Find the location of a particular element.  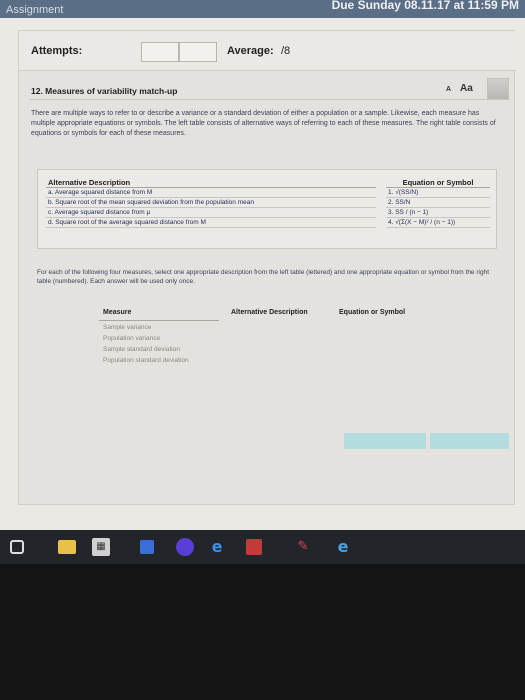

assignment-tab: Assignment is located at coordinates (34, 10).